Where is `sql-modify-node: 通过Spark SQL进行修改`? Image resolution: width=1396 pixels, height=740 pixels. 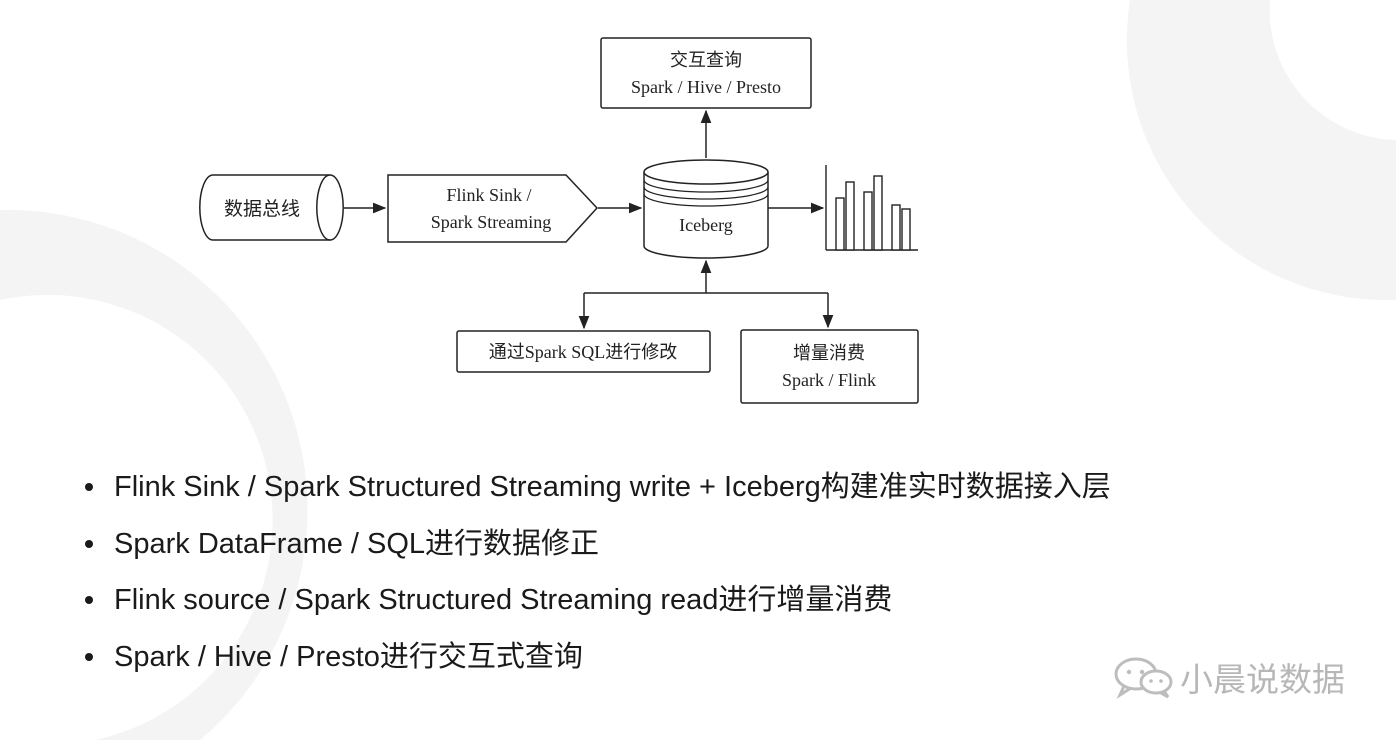
sql-modify-node: 通过Spark SQL进行修改 is located at coordinates (583, 351).